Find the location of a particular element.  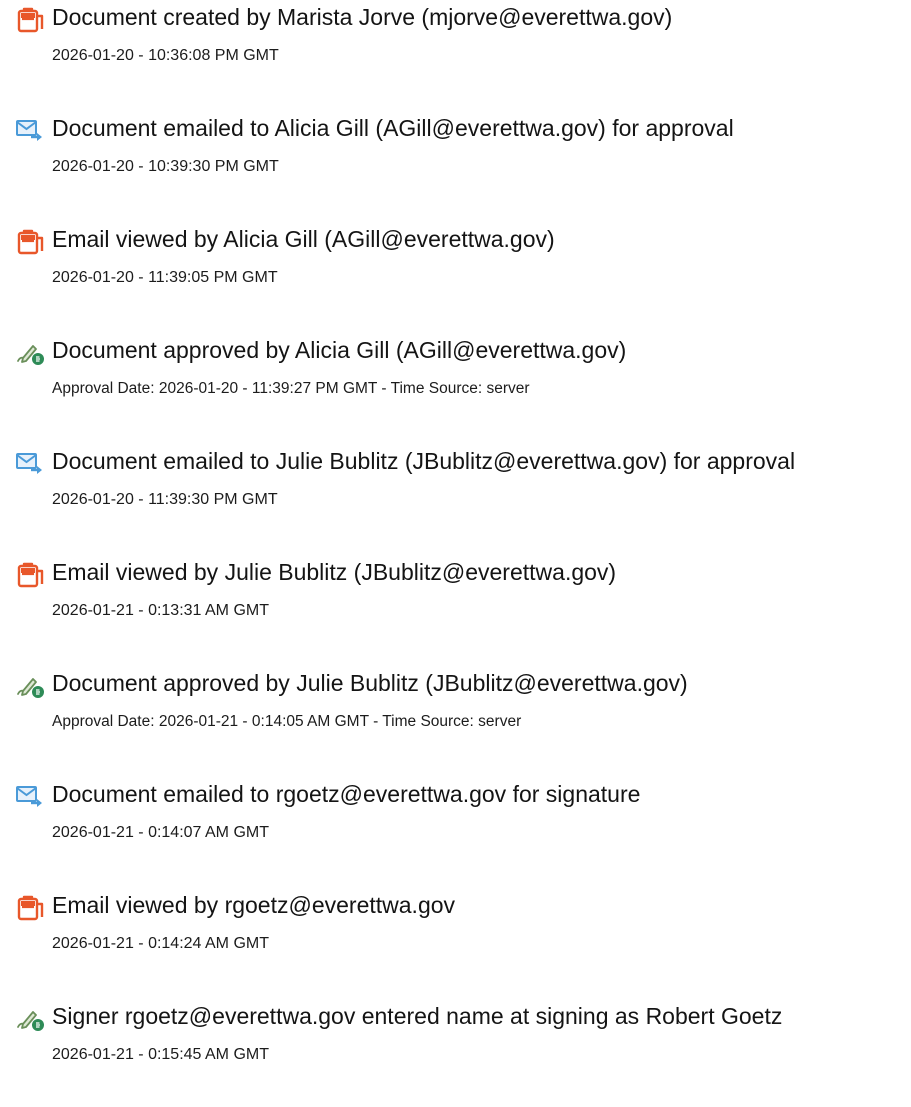

event-timestamp: 2026-01-20 - 11:39:30 PM GMT is located at coordinates (165, 499).